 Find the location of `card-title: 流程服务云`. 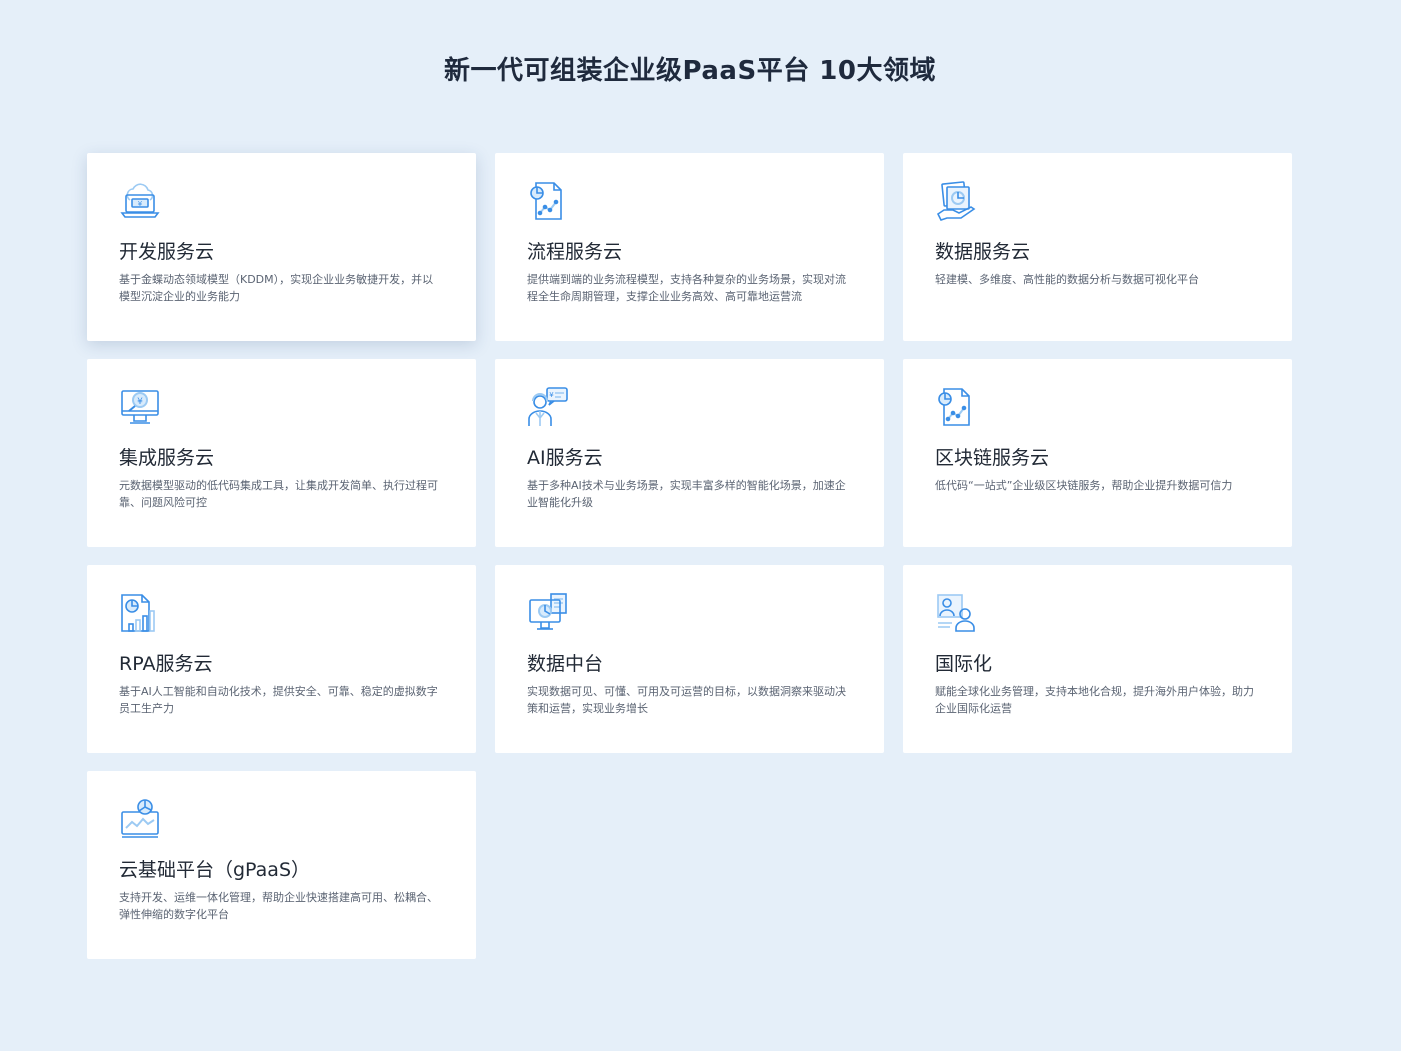

card-title: 流程服务云 is located at coordinates (575, 252).